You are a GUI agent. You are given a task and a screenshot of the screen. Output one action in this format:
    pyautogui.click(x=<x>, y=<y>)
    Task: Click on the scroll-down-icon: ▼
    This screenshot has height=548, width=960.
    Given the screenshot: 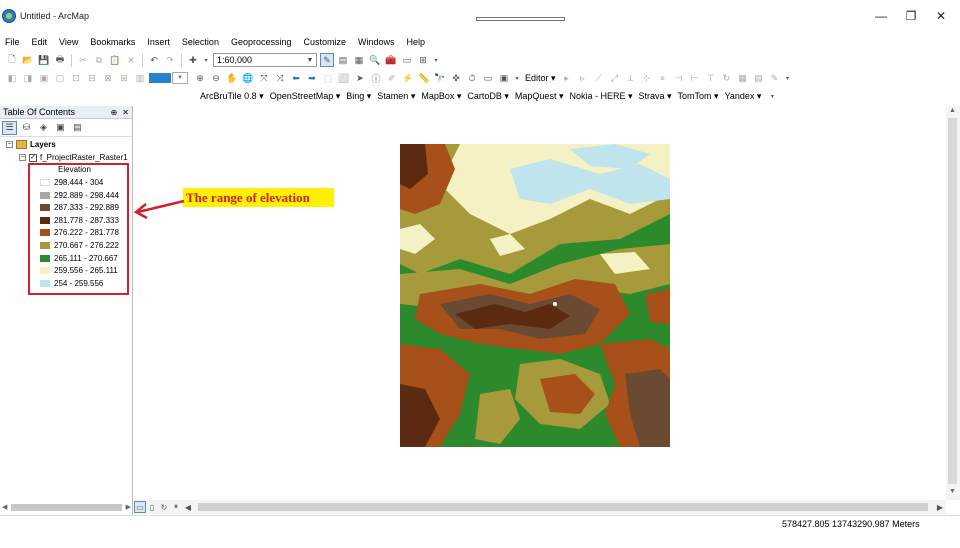 What is the action you would take?
    pyautogui.click(x=952, y=491)
    